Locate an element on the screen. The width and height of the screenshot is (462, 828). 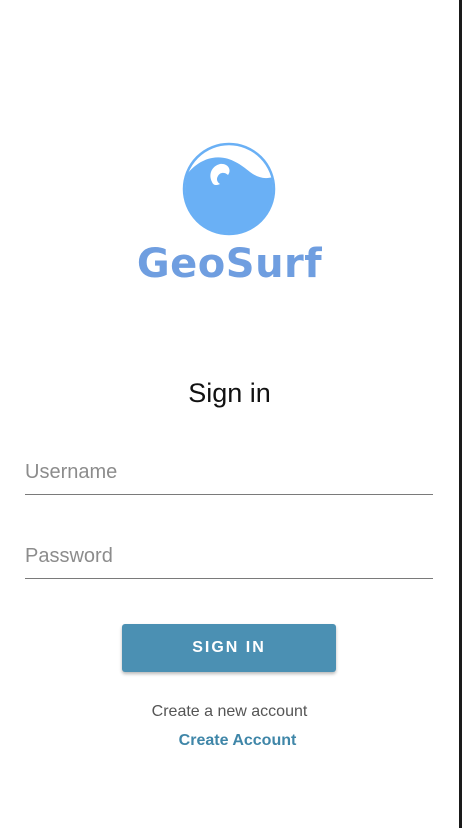
create-account-link: Create Account is located at coordinates (231, 741).